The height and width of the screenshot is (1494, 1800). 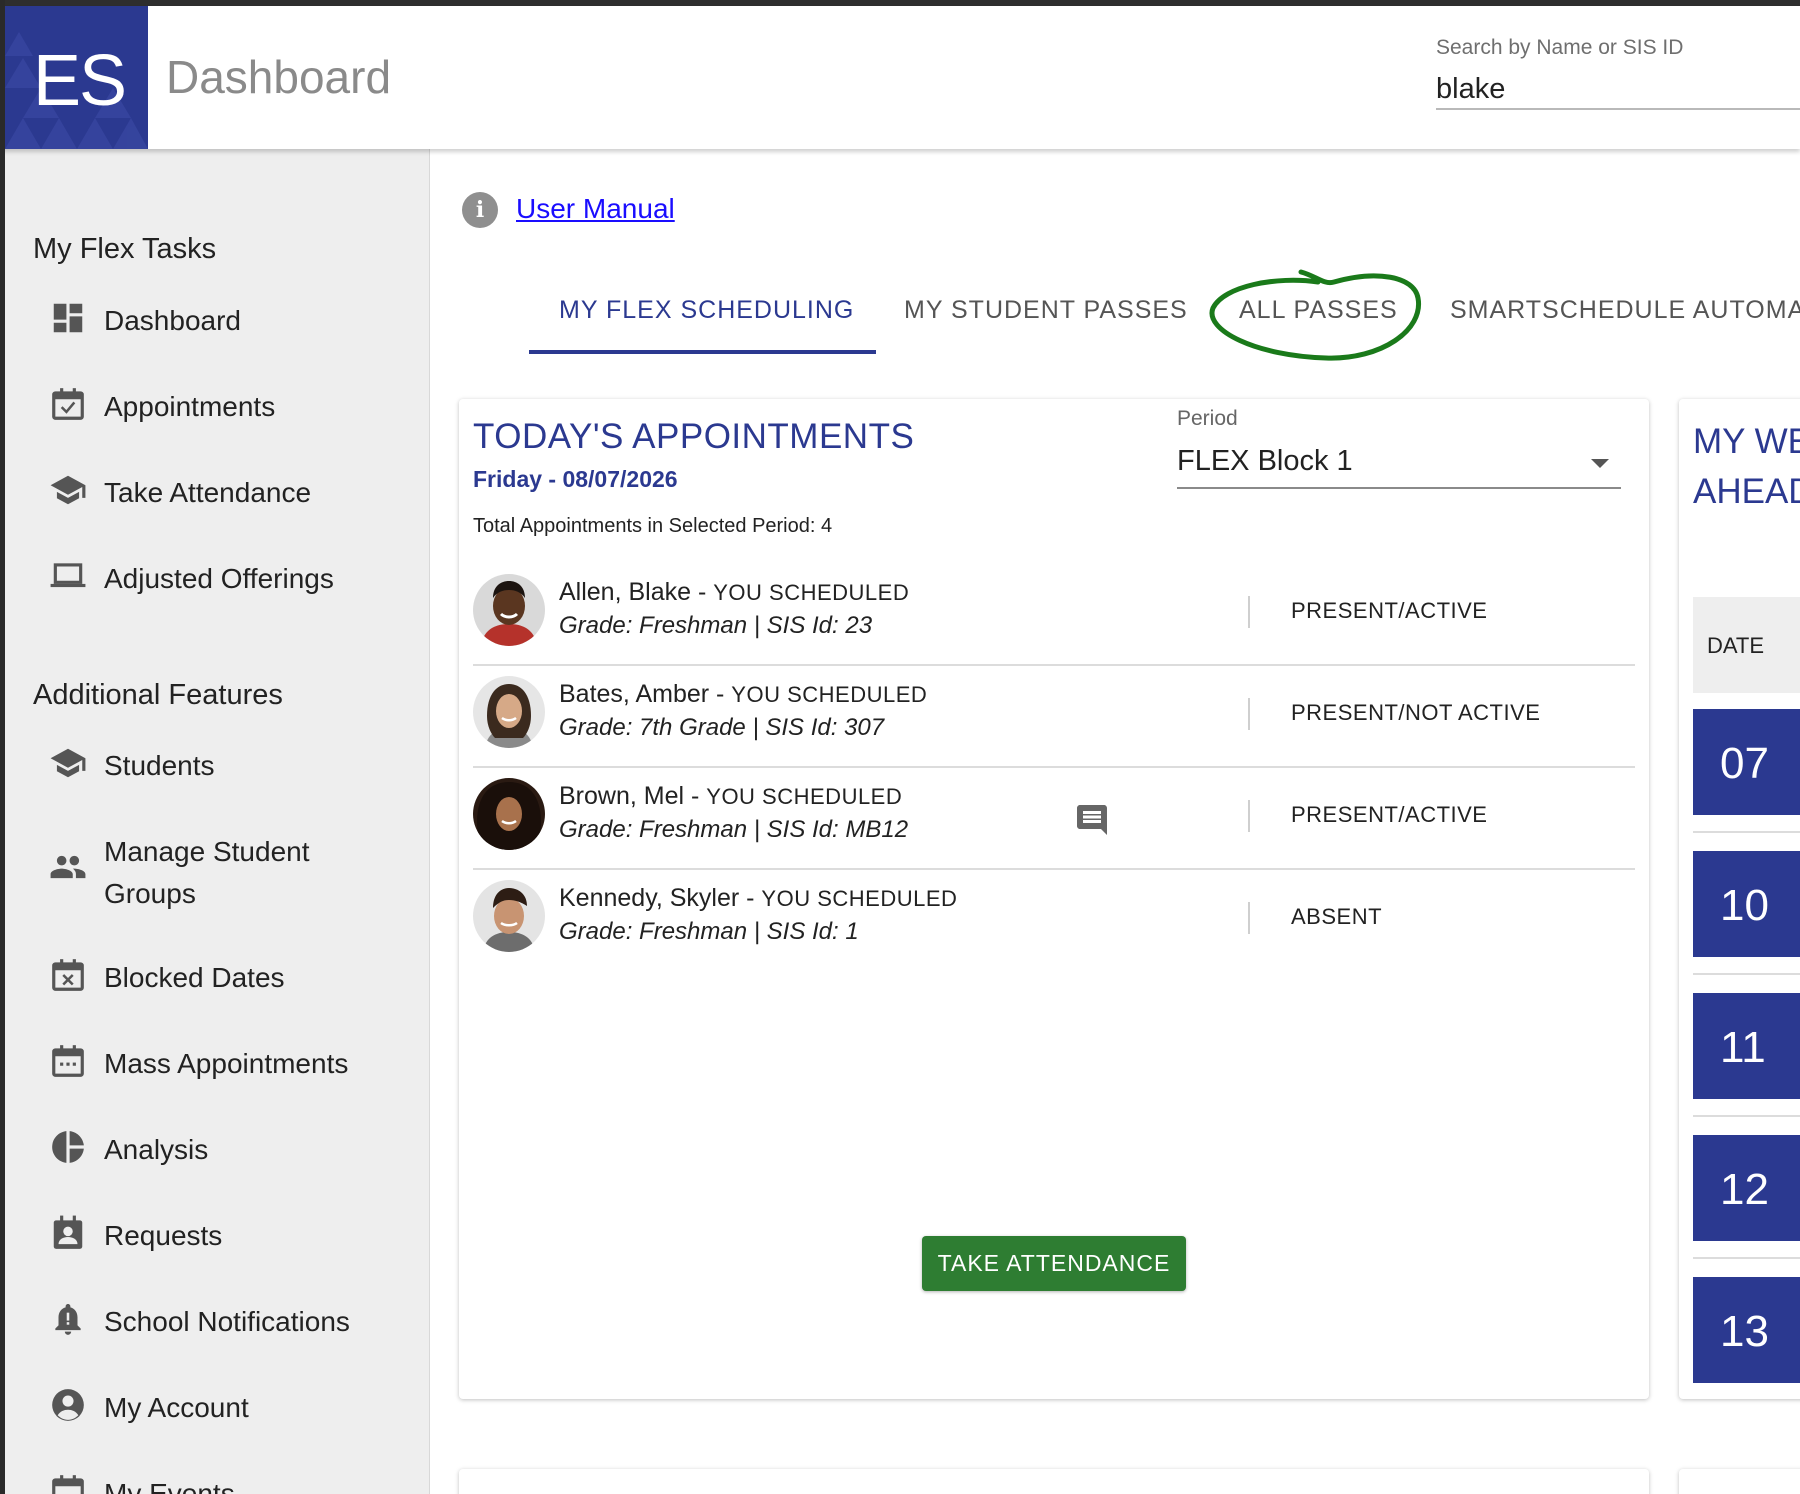 I want to click on sidebar-item-mass-appointments: Mass Appointments, so click(x=217, y=1059).